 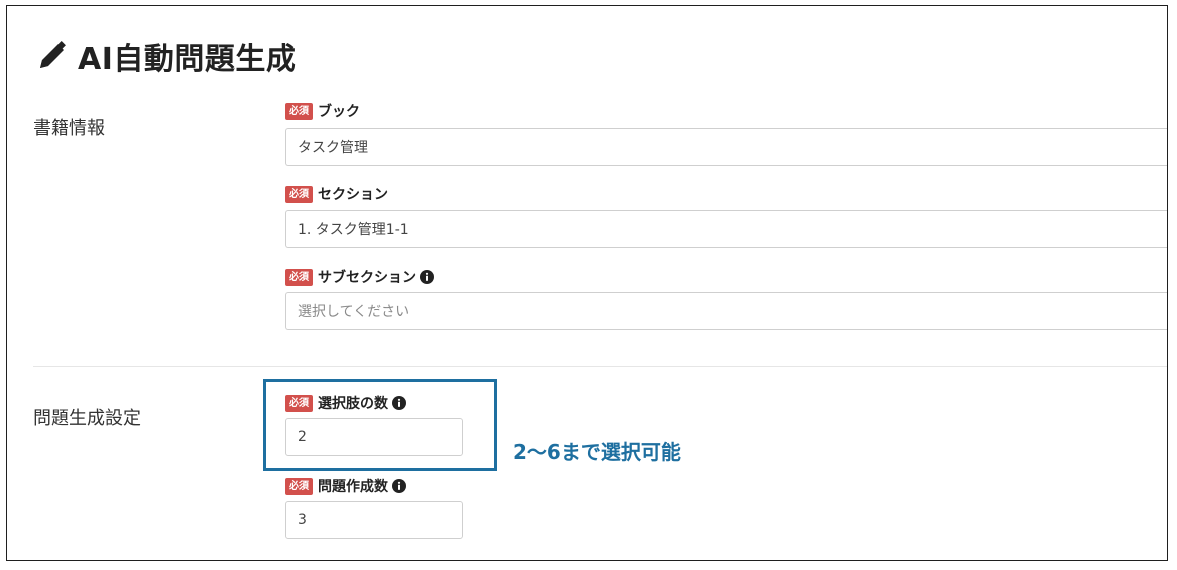 I want to click on subsection-placeholder: 選択してください, so click(x=354, y=312).